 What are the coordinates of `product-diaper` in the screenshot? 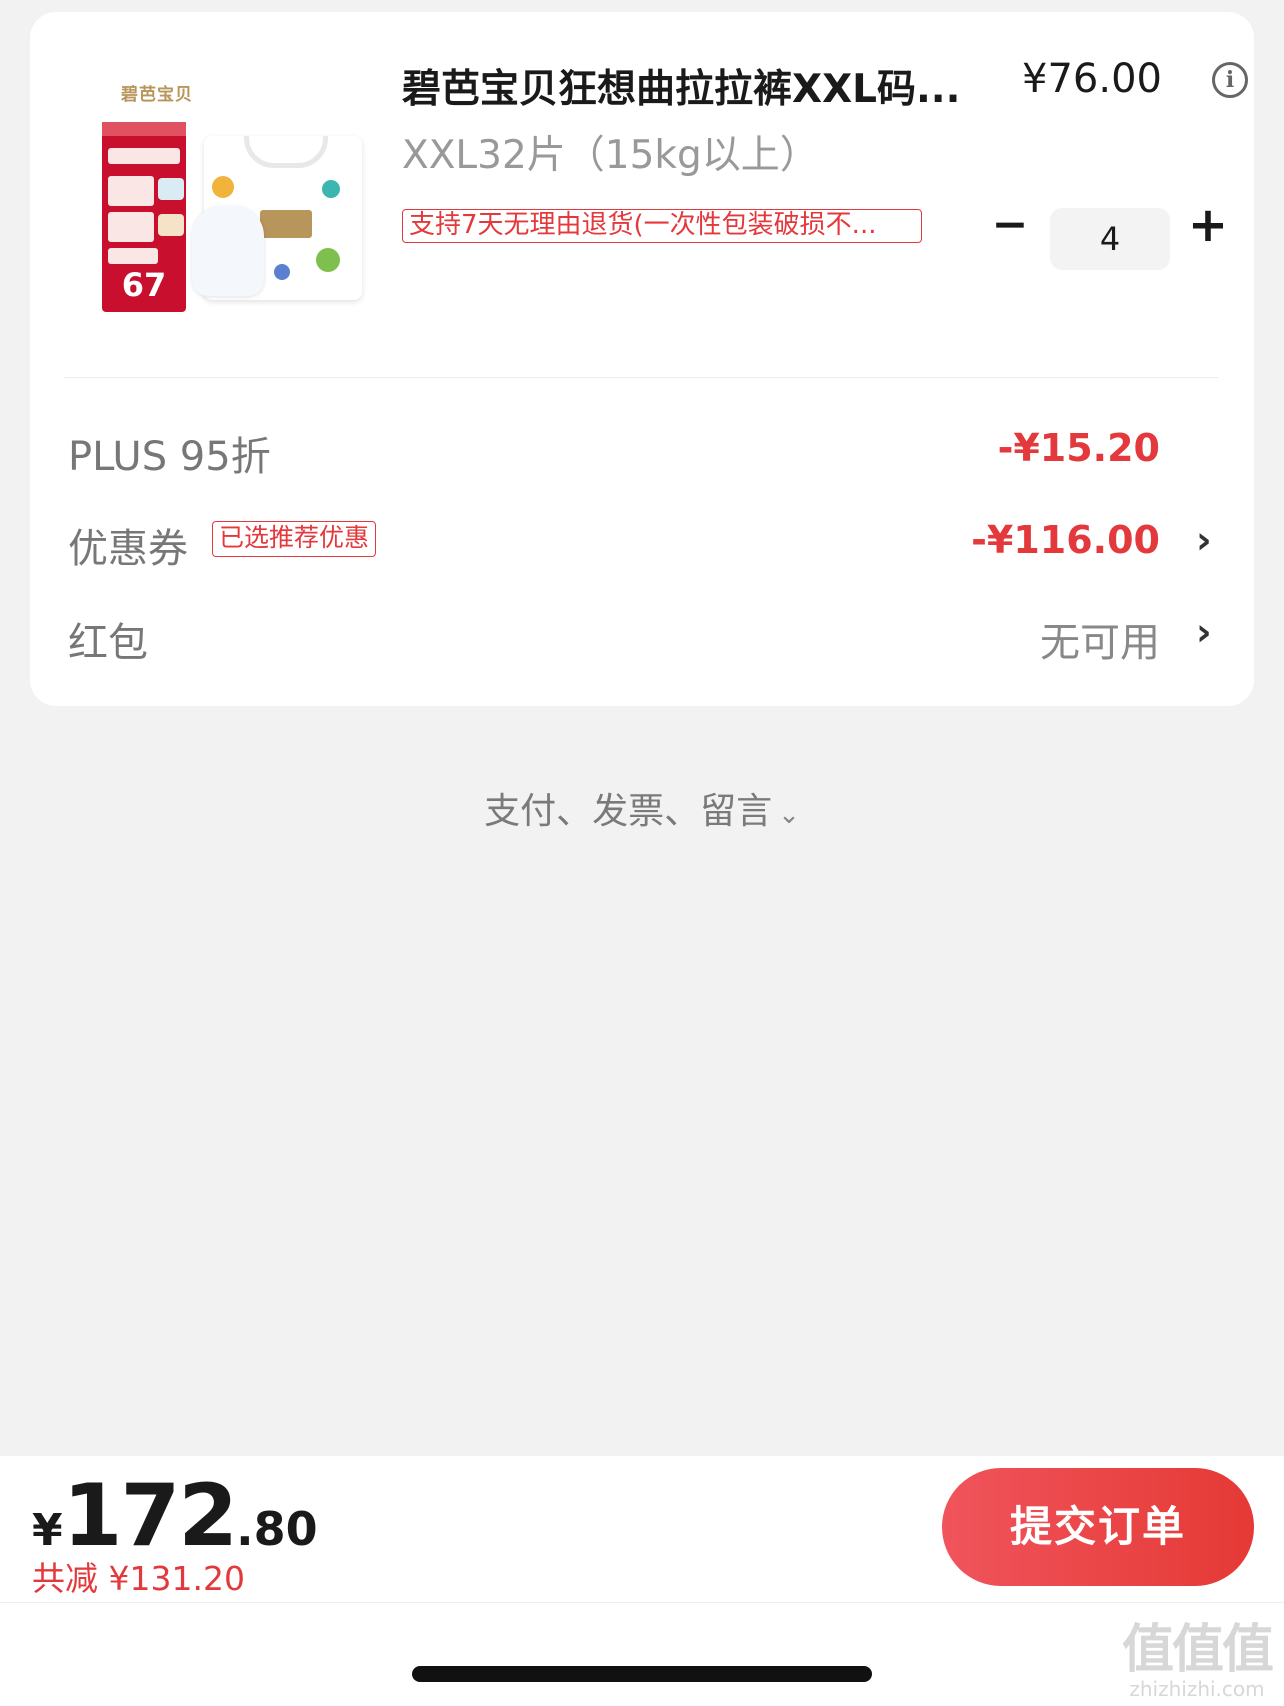 It's located at (228, 251).